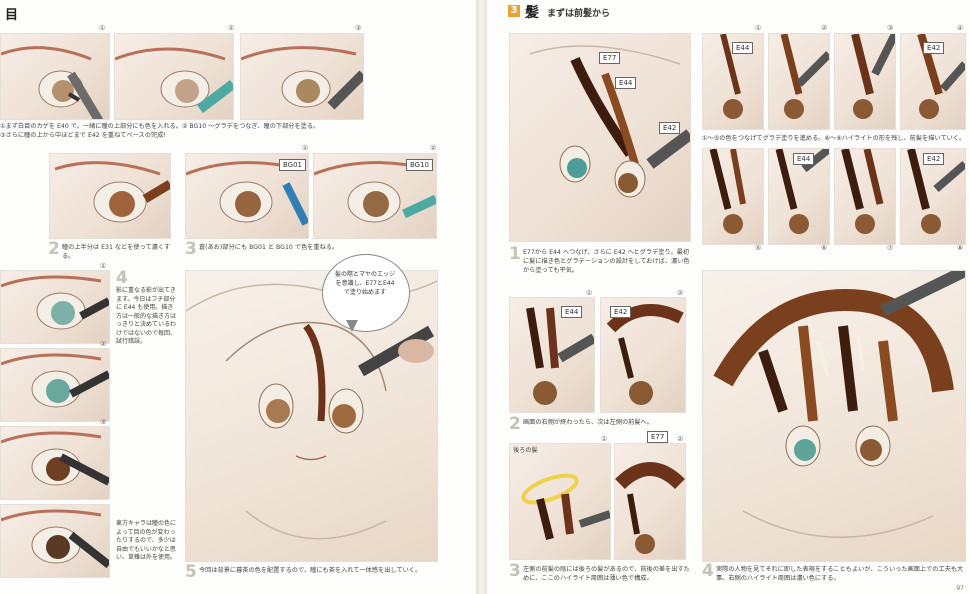  Describe the element at coordinates (960, 248) in the screenshot. I see `circled-number: ⑧` at that location.